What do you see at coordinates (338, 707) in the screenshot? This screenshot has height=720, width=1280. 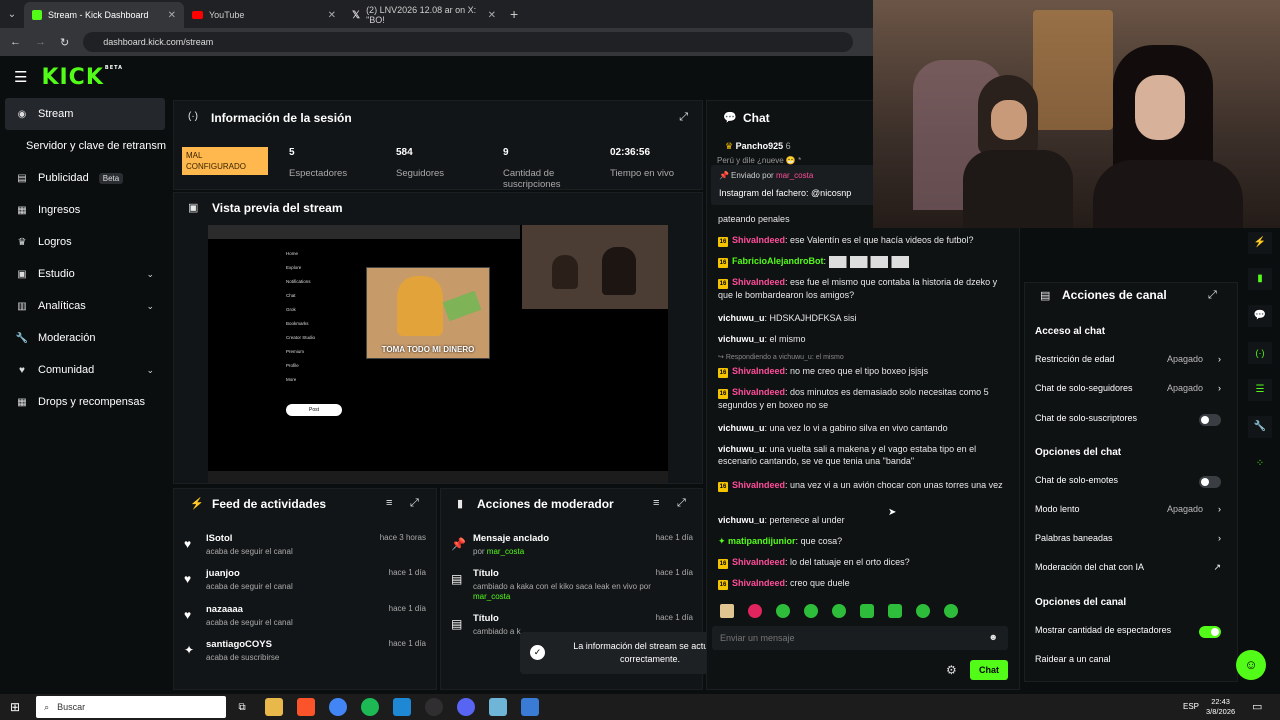 I see `chrome-icon` at bounding box center [338, 707].